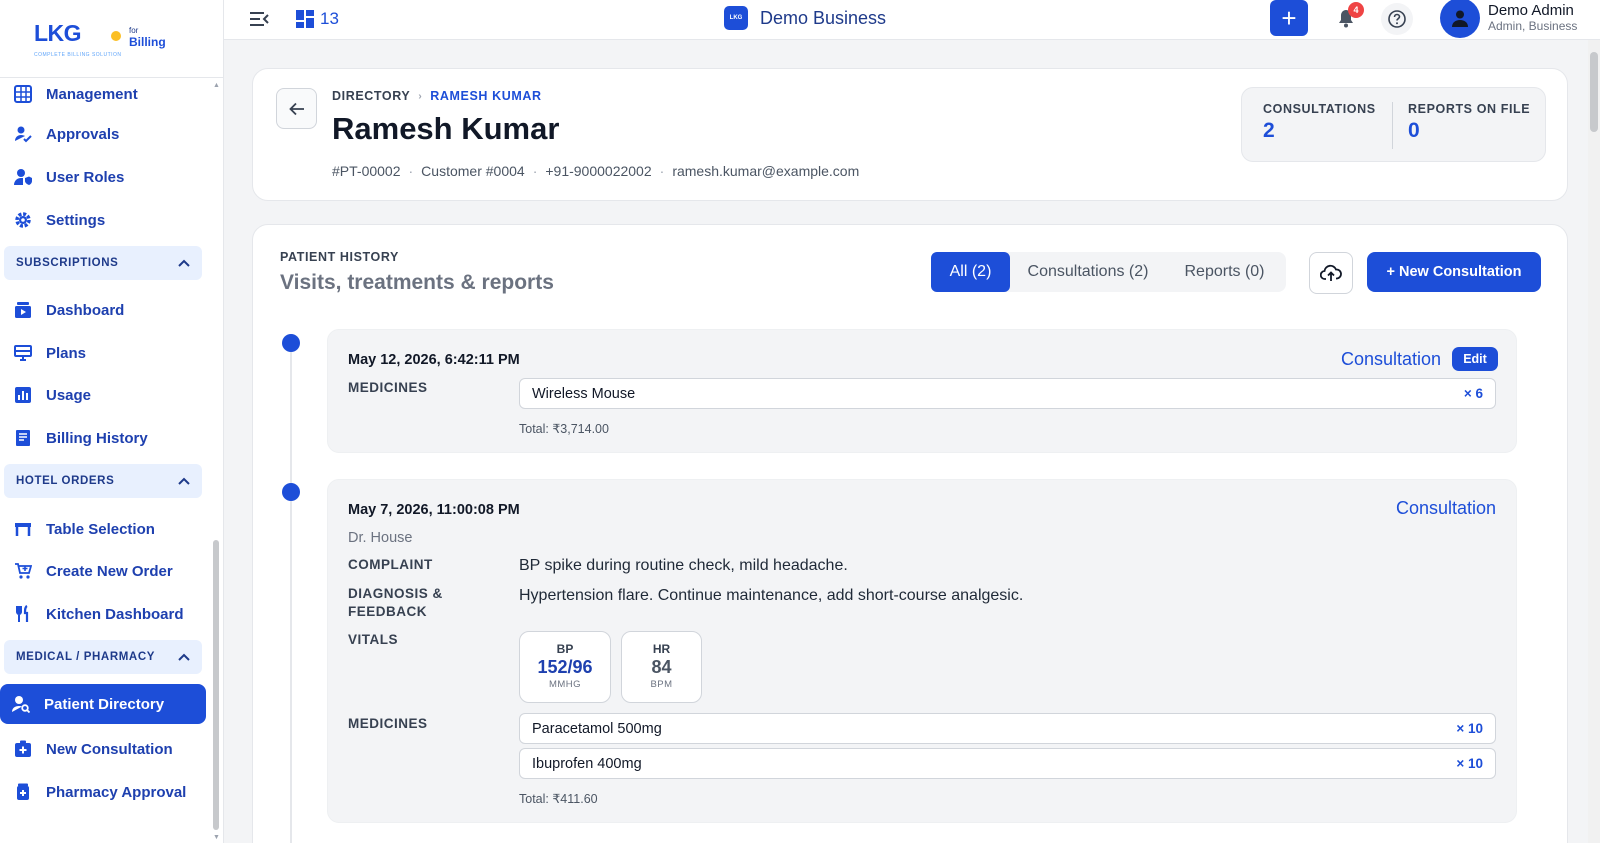 This screenshot has height=843, width=1600. What do you see at coordinates (1469, 109) in the screenshot?
I see `stat-label: REPORTS ON FILE` at bounding box center [1469, 109].